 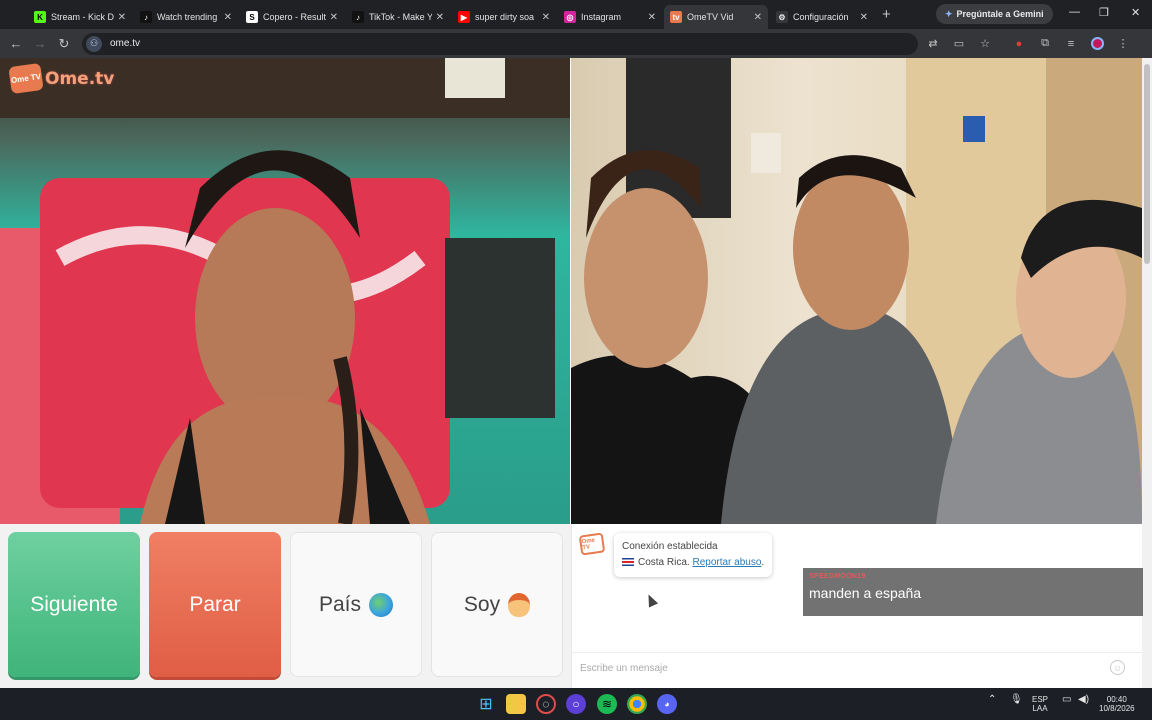 What do you see at coordinates (726, 562) in the screenshot?
I see `report-abuse-link: Reportar abuso` at bounding box center [726, 562].